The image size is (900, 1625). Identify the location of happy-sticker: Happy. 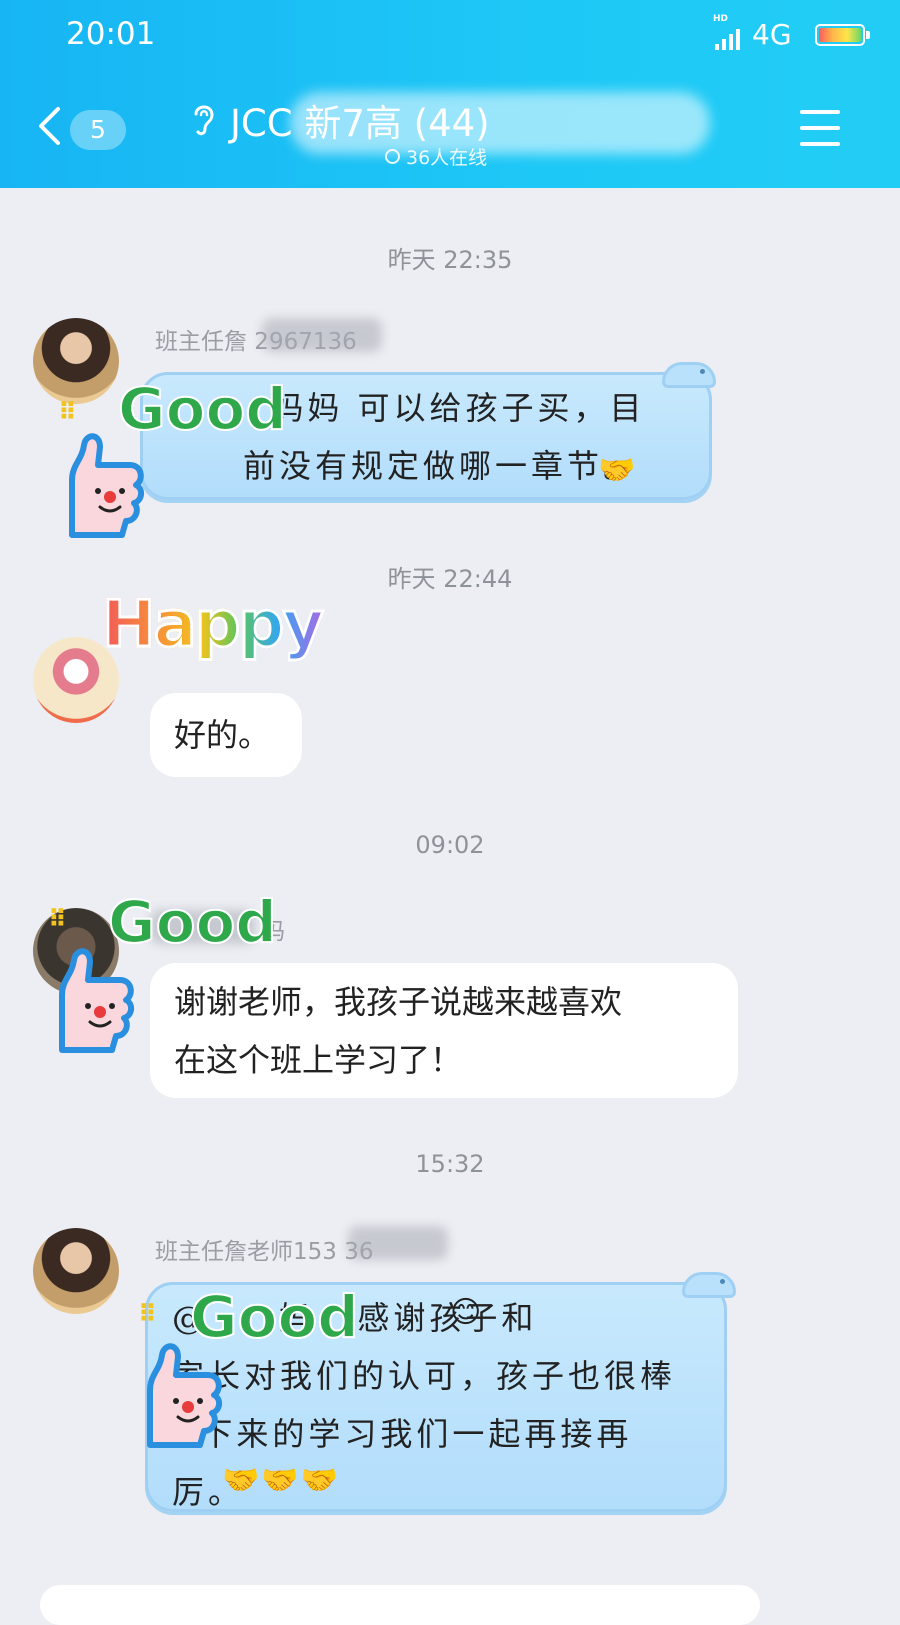
(212, 625).